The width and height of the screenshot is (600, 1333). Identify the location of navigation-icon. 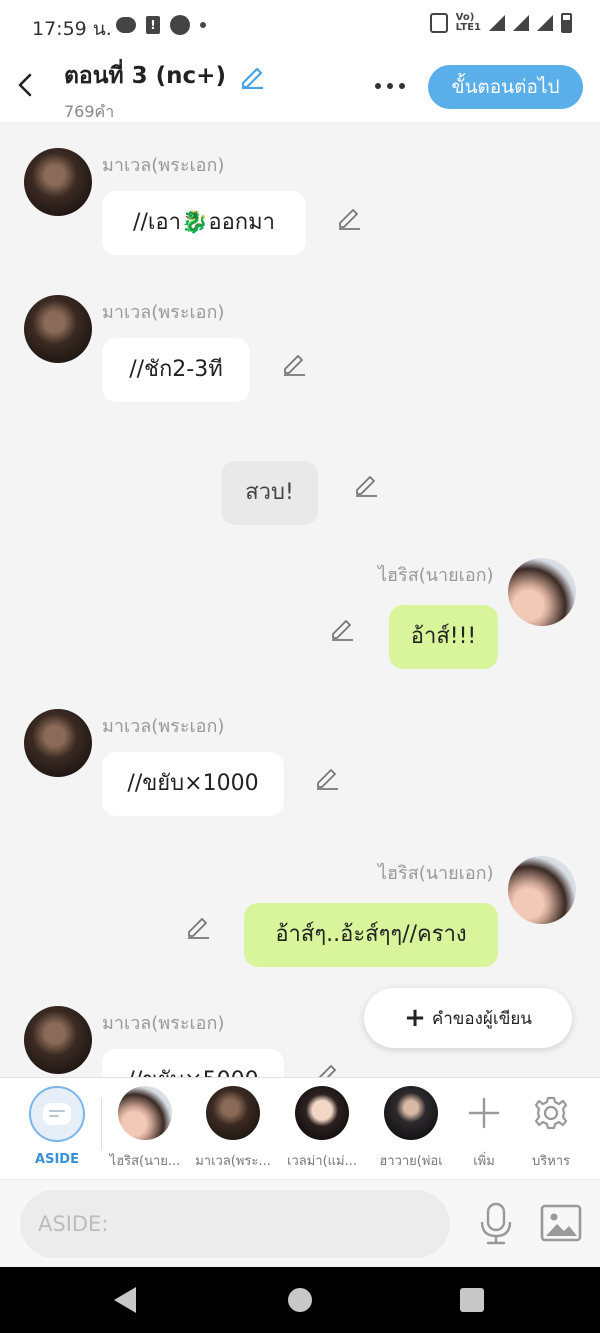
(180, 25).